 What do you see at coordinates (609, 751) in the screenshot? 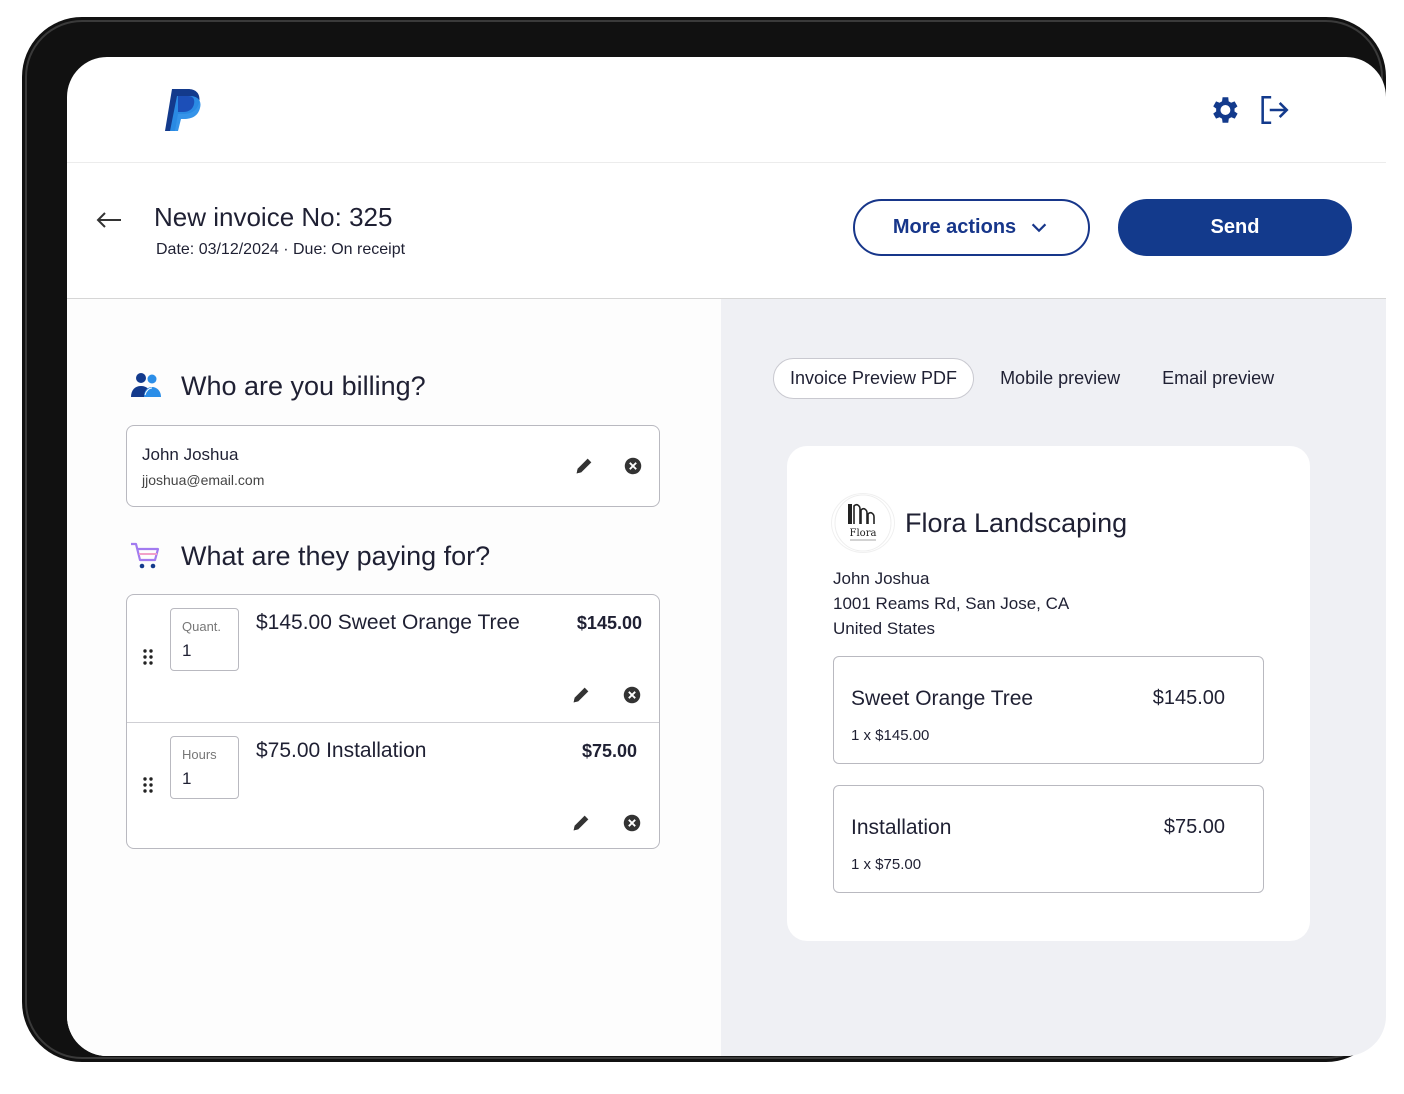
I see `item-amount: $75.00` at bounding box center [609, 751].